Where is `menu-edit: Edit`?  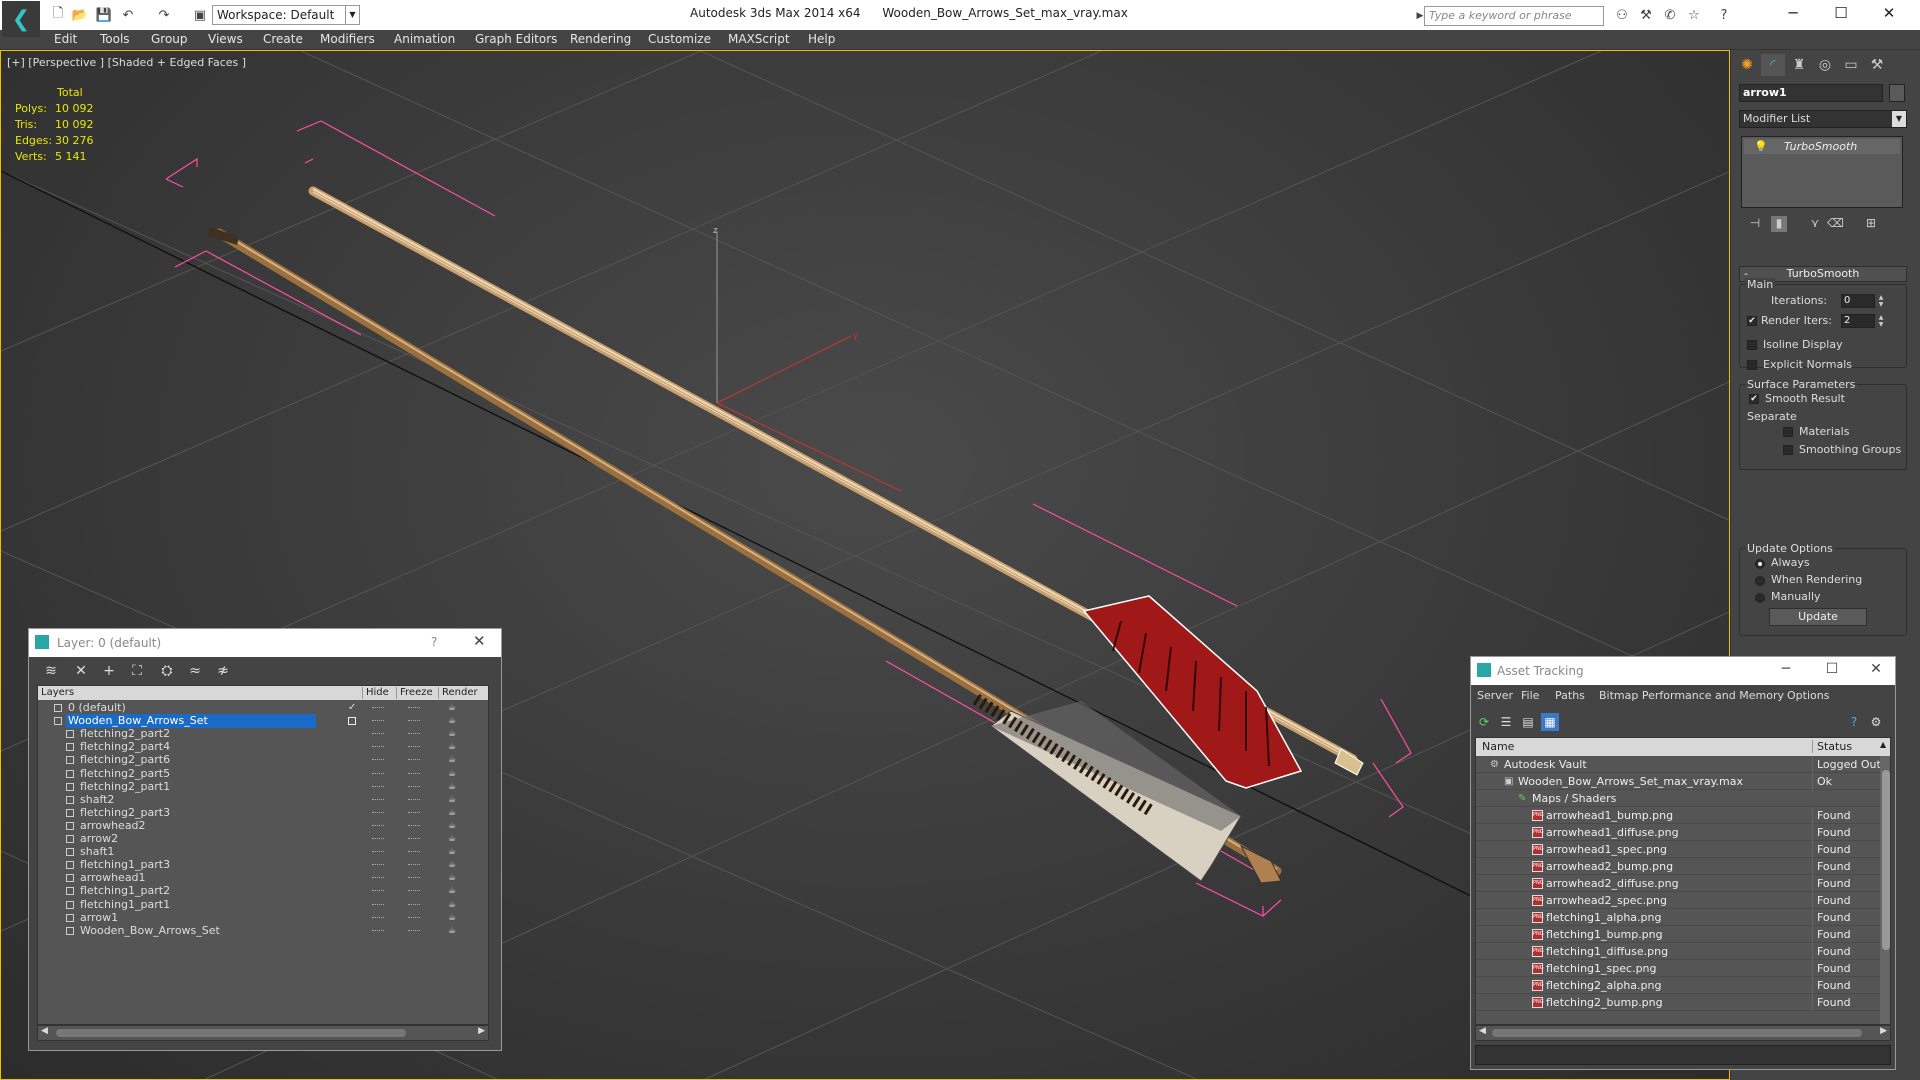 menu-edit: Edit is located at coordinates (65, 39).